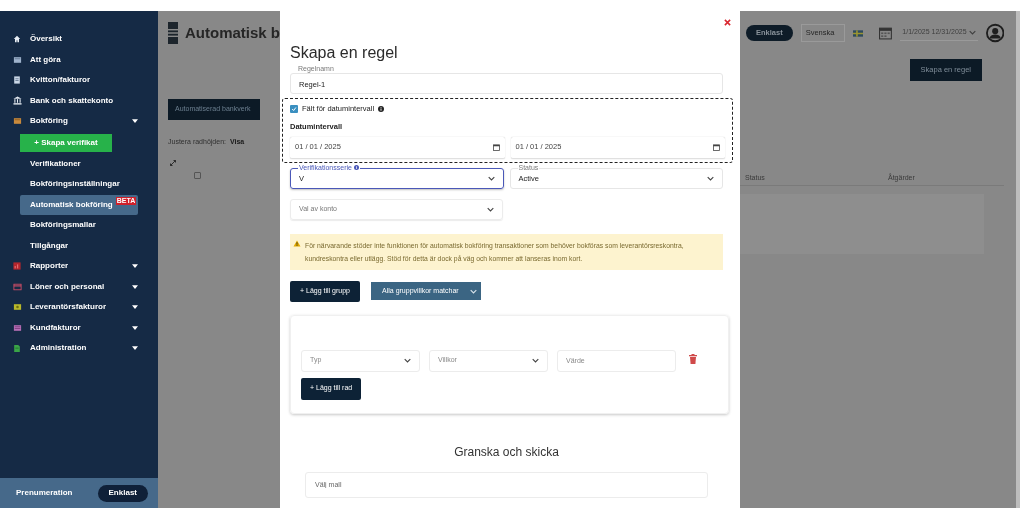  I want to click on bill-icon, so click(17, 307).